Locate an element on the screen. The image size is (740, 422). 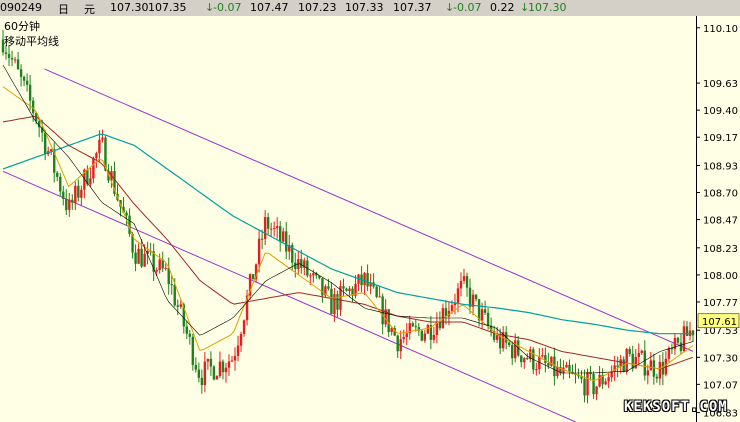
last-price-label: 107.61 is located at coordinates (719, 322).